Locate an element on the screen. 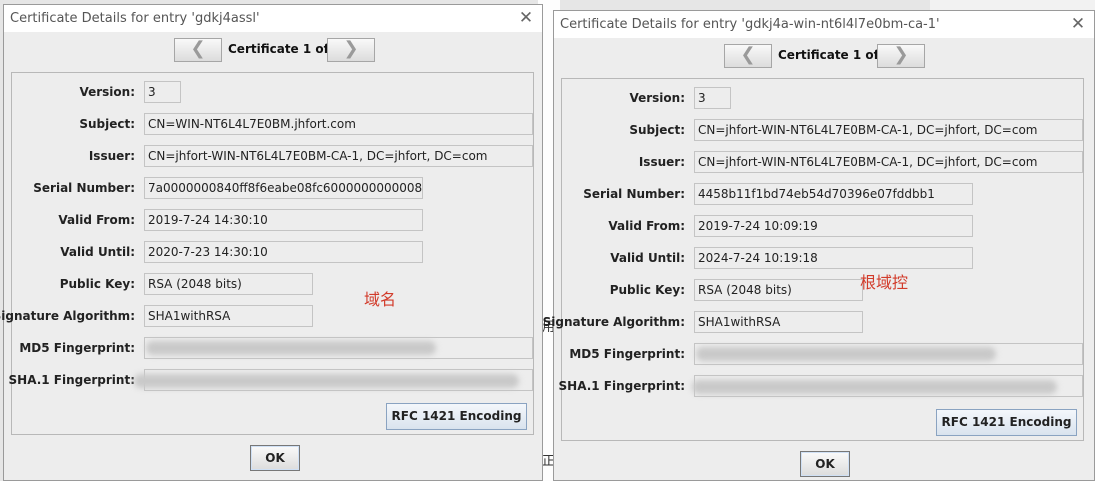 This screenshot has height=481, width=1095. valid-from-field: 2019-7-24 14:30:10 is located at coordinates (283, 220).